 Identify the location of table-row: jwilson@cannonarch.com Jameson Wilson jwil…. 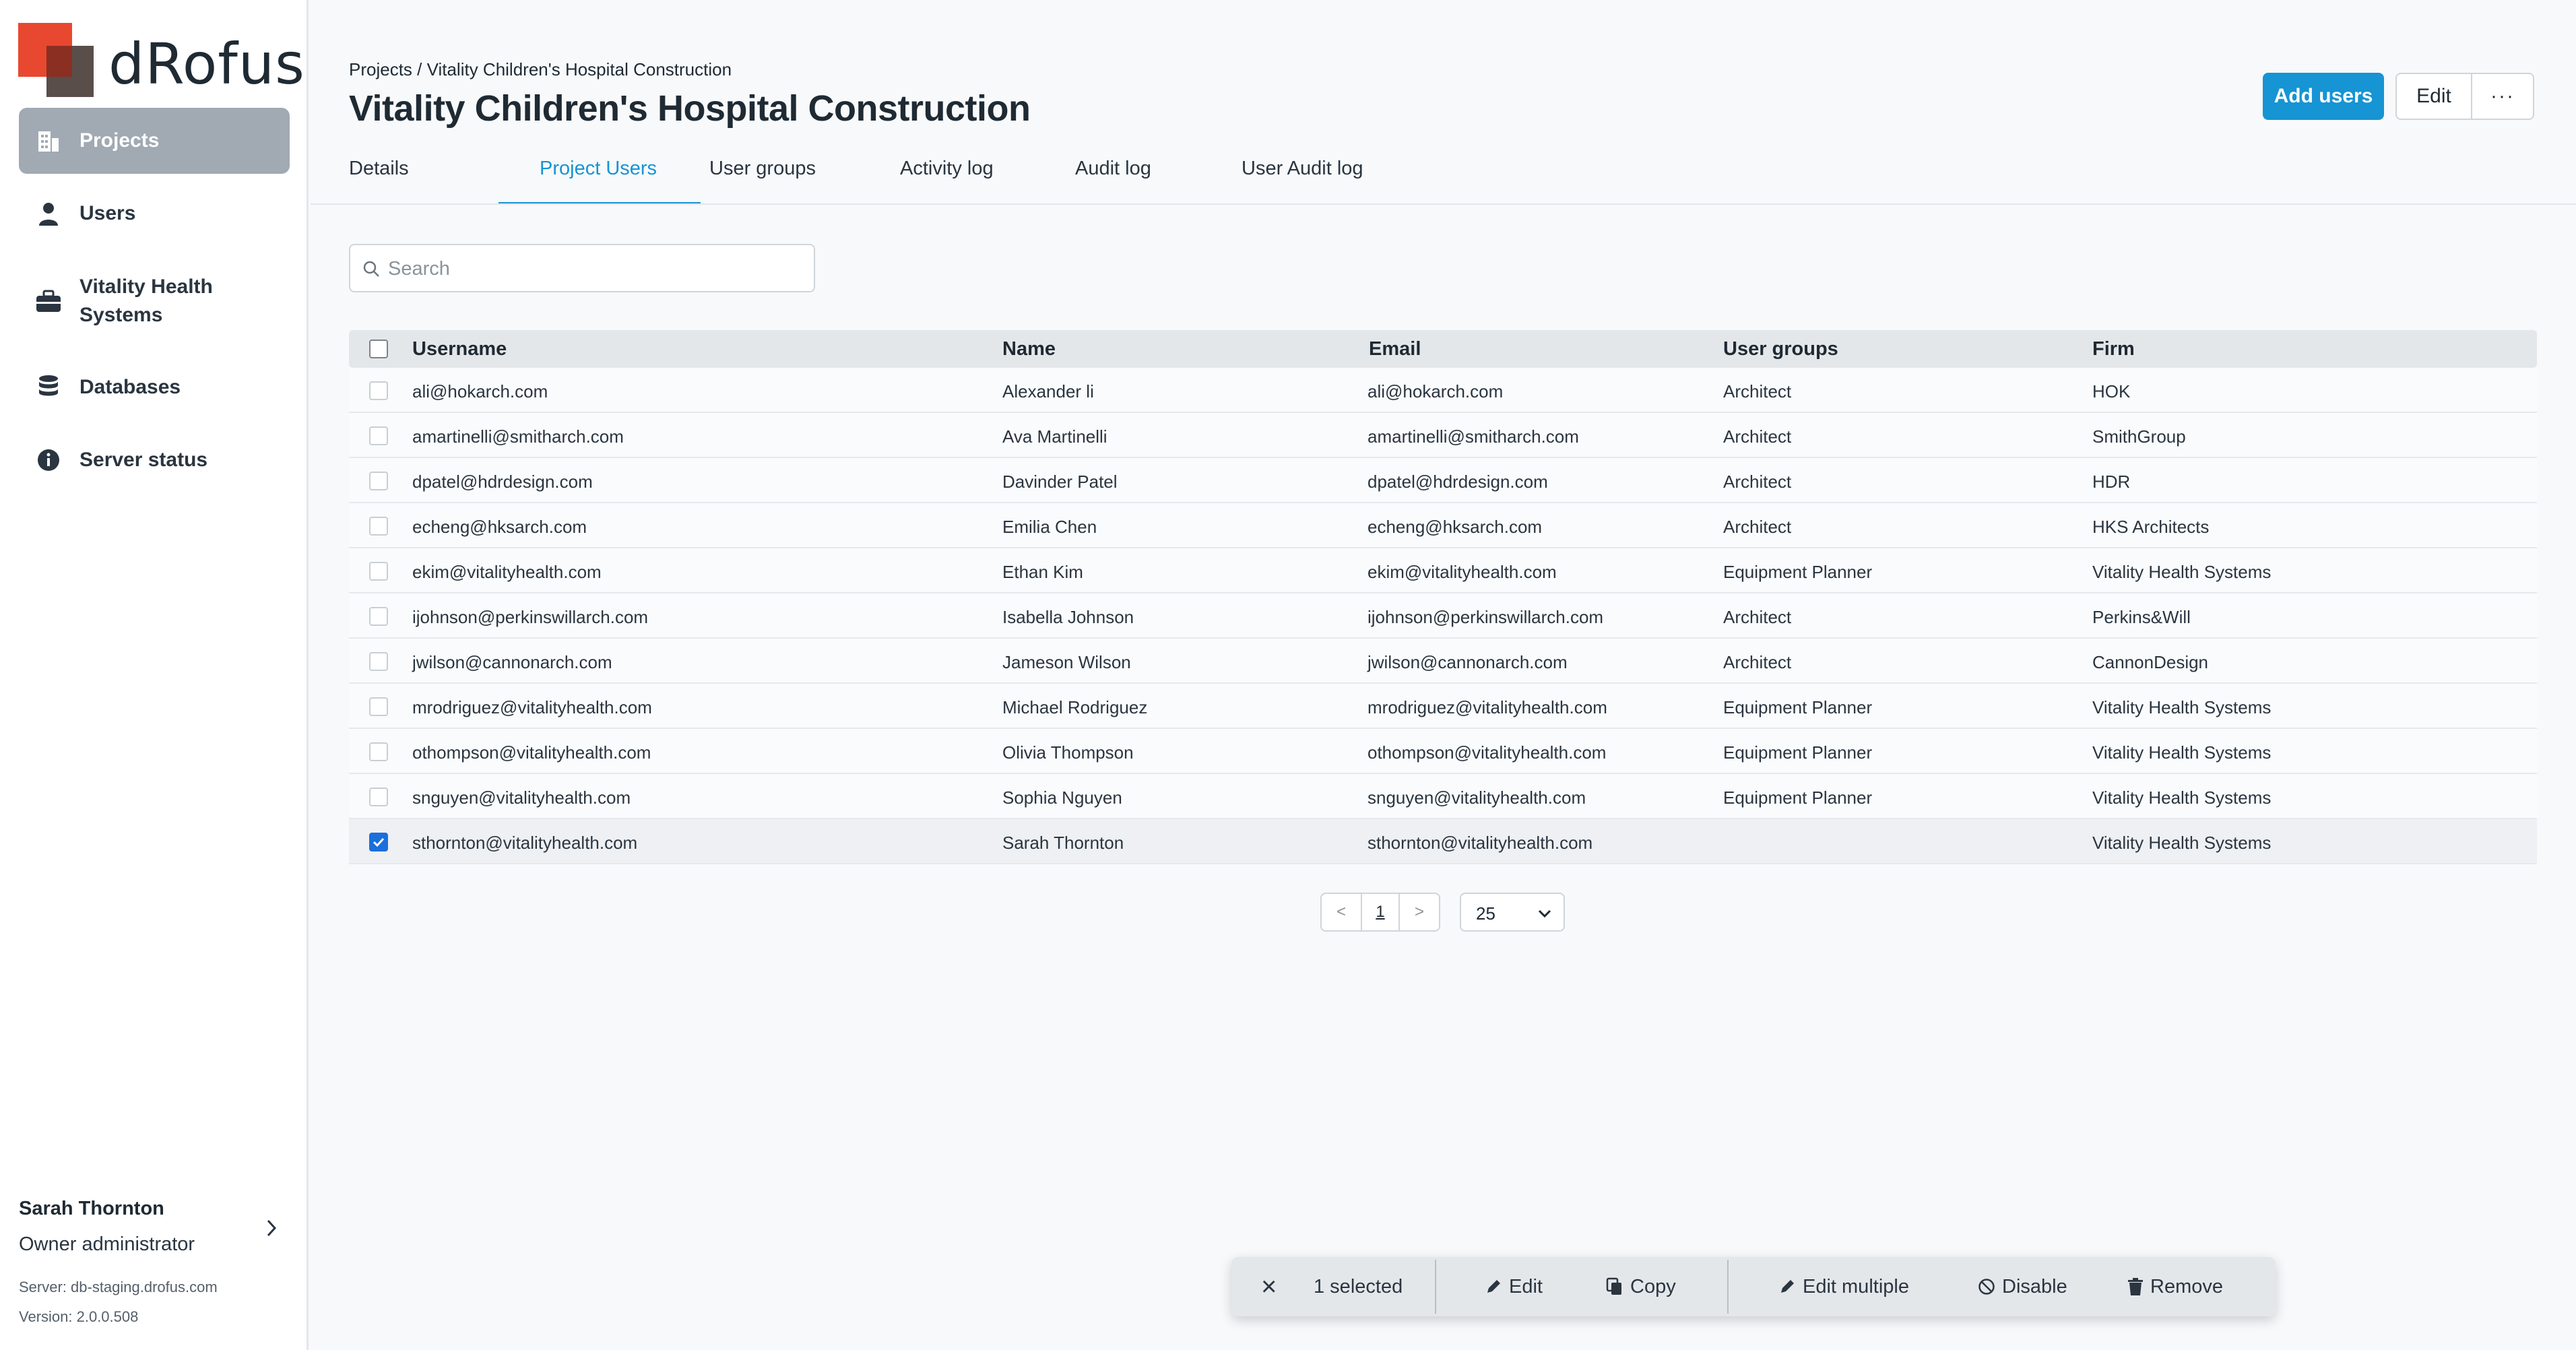
(1443, 662).